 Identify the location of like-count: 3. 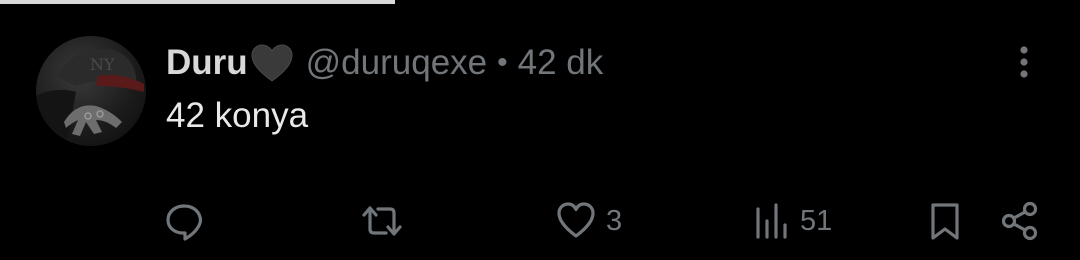
(614, 220).